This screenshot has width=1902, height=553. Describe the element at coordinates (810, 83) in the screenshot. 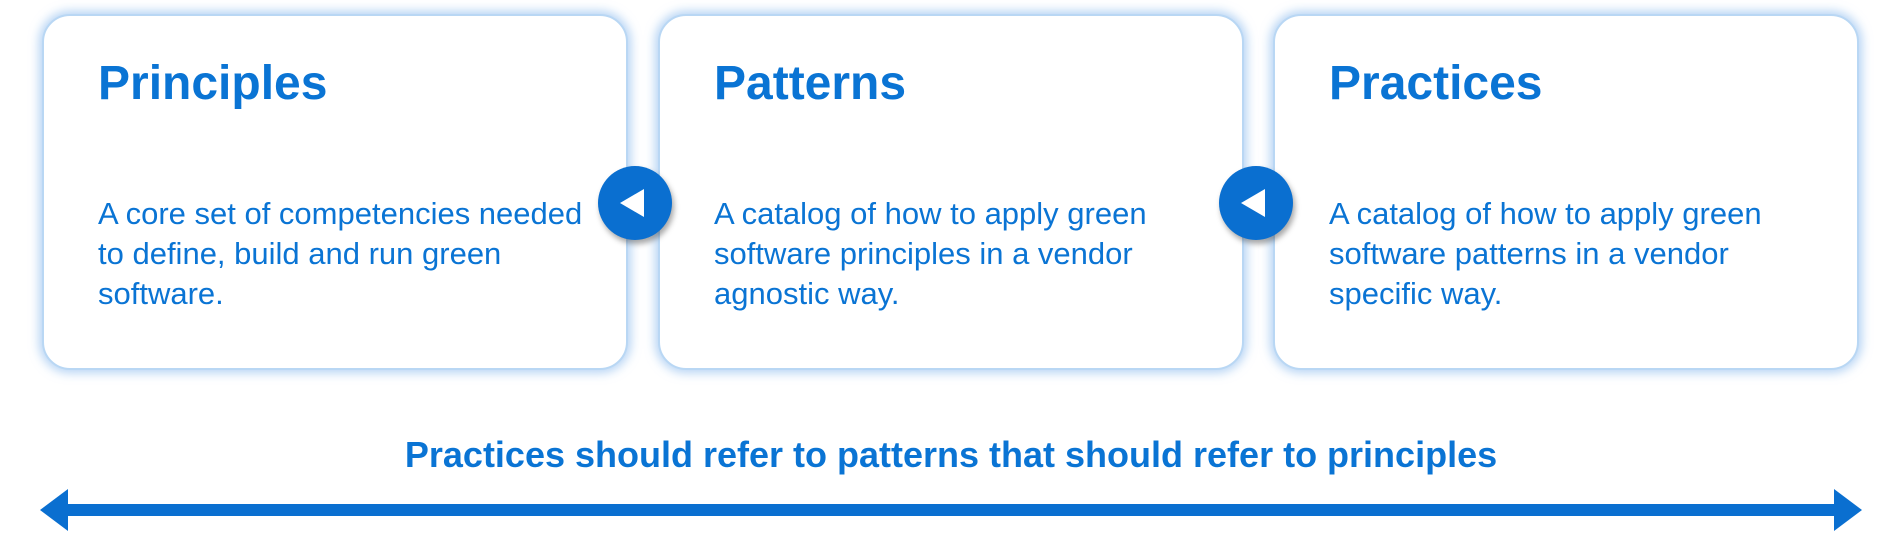

I see `card-title: Patterns` at that location.